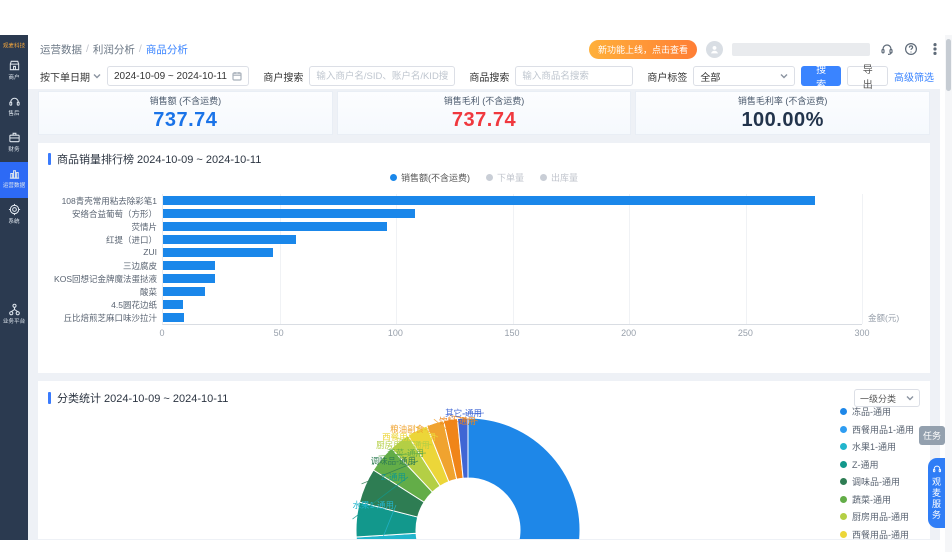 The width and height of the screenshot is (952, 552). What do you see at coordinates (110, 318) in the screenshot?
I see `bar-category-label: 丘比焙煎芝麻口味沙拉汁` at bounding box center [110, 318].